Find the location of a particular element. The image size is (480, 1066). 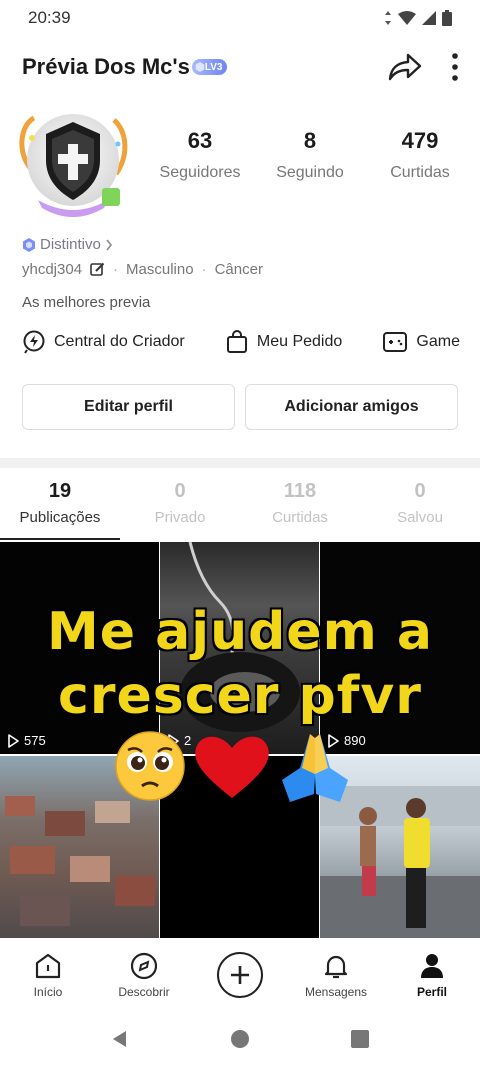

back-triangle-icon is located at coordinates (119, 1039).